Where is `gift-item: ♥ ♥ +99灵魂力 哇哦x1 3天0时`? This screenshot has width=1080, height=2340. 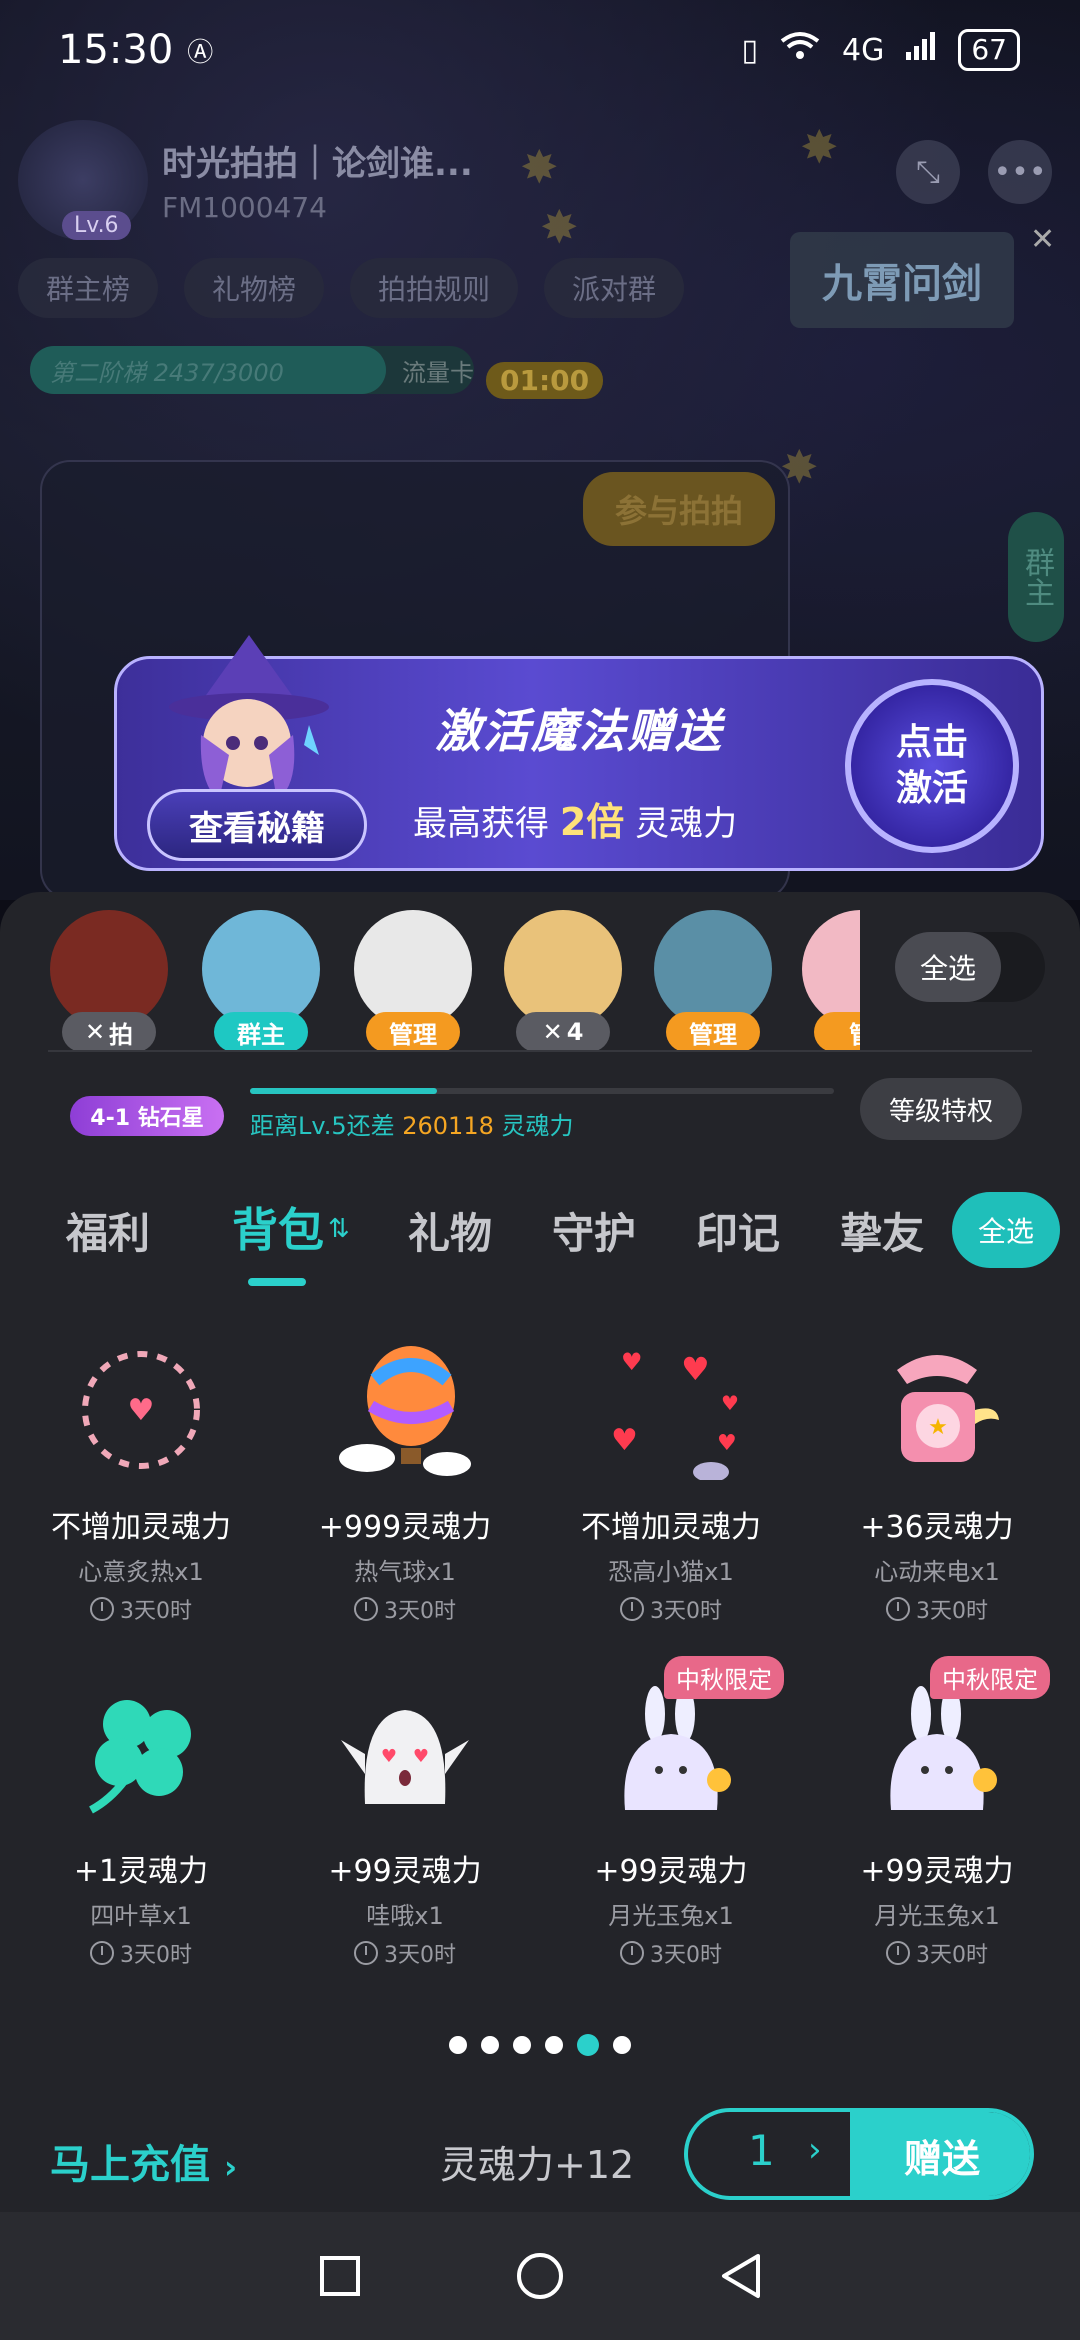 gift-item: ♥ ♥ +99灵魂力 哇哦x1 3天0时 is located at coordinates (405, 1834).